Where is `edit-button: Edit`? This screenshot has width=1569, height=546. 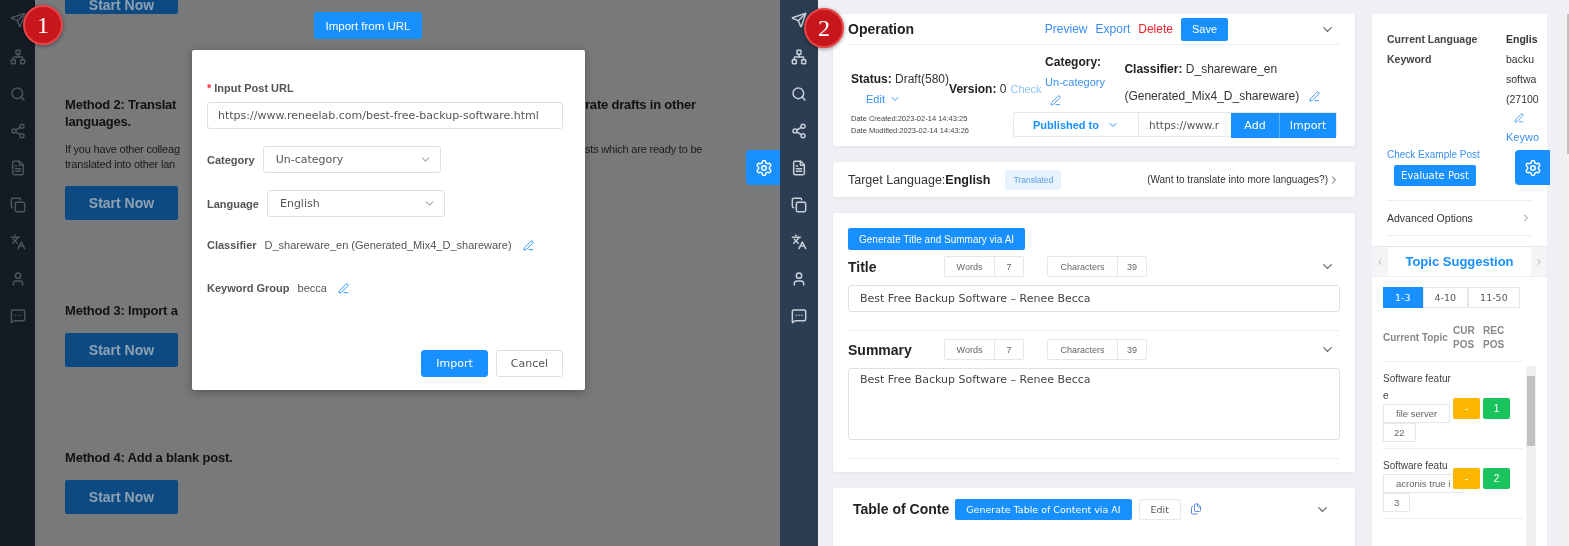 edit-button: Edit is located at coordinates (1159, 509).